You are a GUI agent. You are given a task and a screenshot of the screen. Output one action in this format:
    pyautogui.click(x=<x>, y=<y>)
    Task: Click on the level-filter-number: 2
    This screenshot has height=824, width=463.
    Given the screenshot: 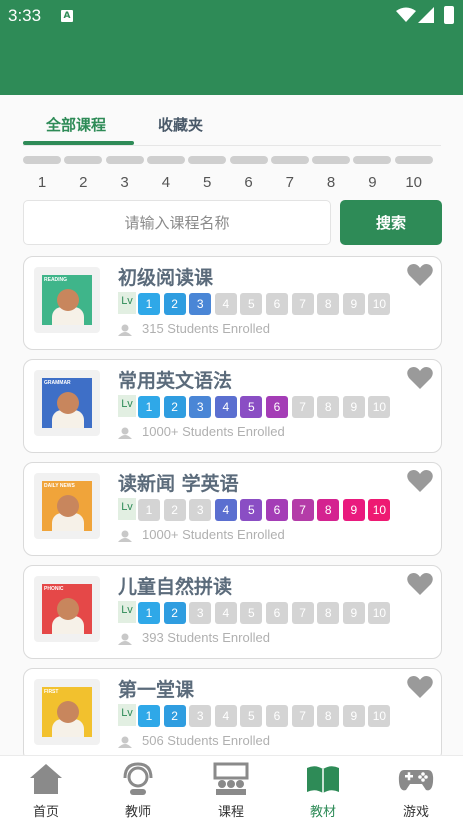 What is the action you would take?
    pyautogui.click(x=83, y=182)
    